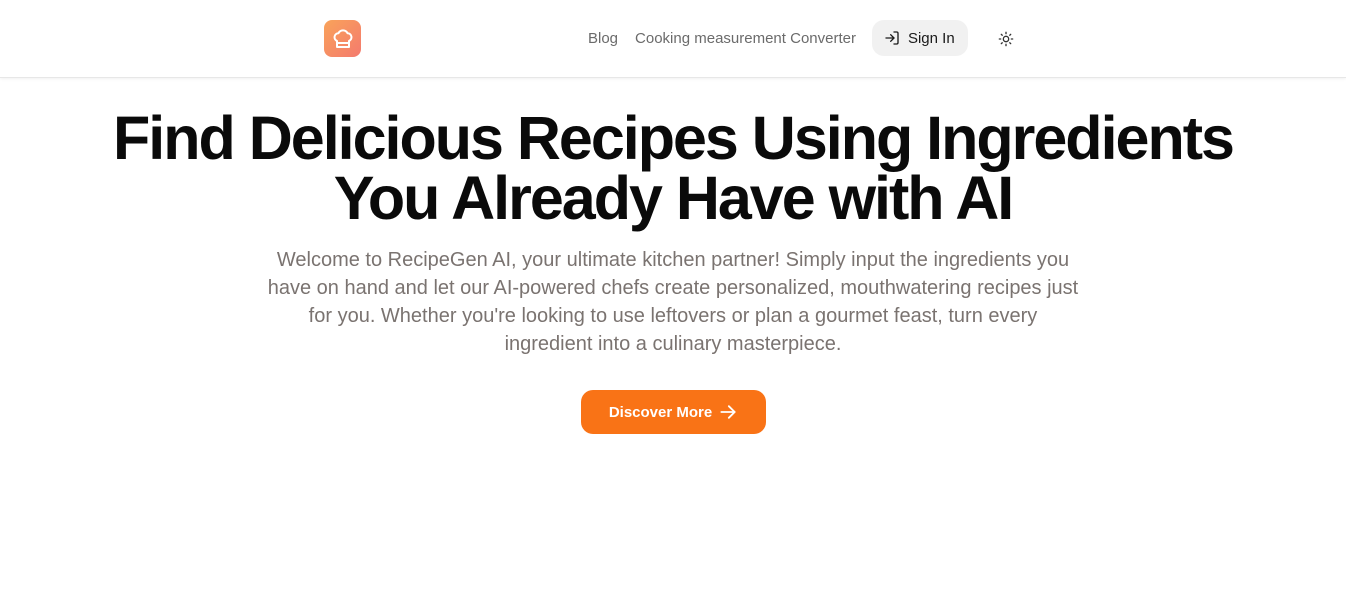 Image resolution: width=1346 pixels, height=593 pixels. What do you see at coordinates (660, 412) in the screenshot?
I see `discover-more-label: Discover More` at bounding box center [660, 412].